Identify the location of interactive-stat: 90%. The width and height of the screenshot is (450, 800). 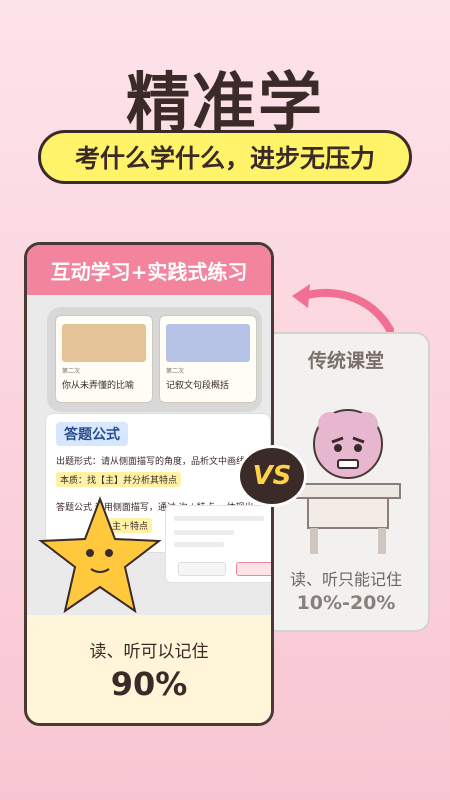
(149, 684).